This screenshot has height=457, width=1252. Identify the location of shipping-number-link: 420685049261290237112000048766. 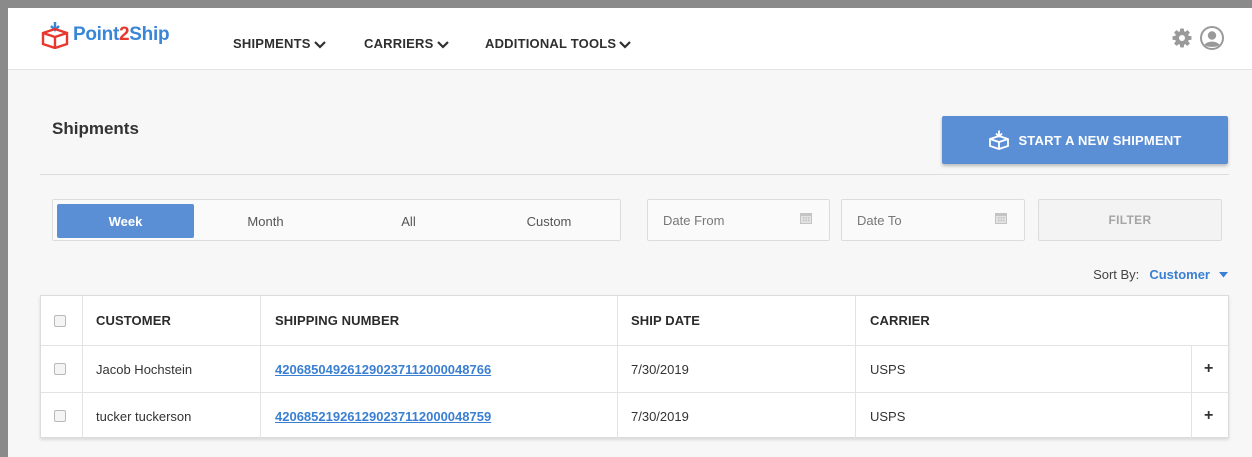
(383, 369).